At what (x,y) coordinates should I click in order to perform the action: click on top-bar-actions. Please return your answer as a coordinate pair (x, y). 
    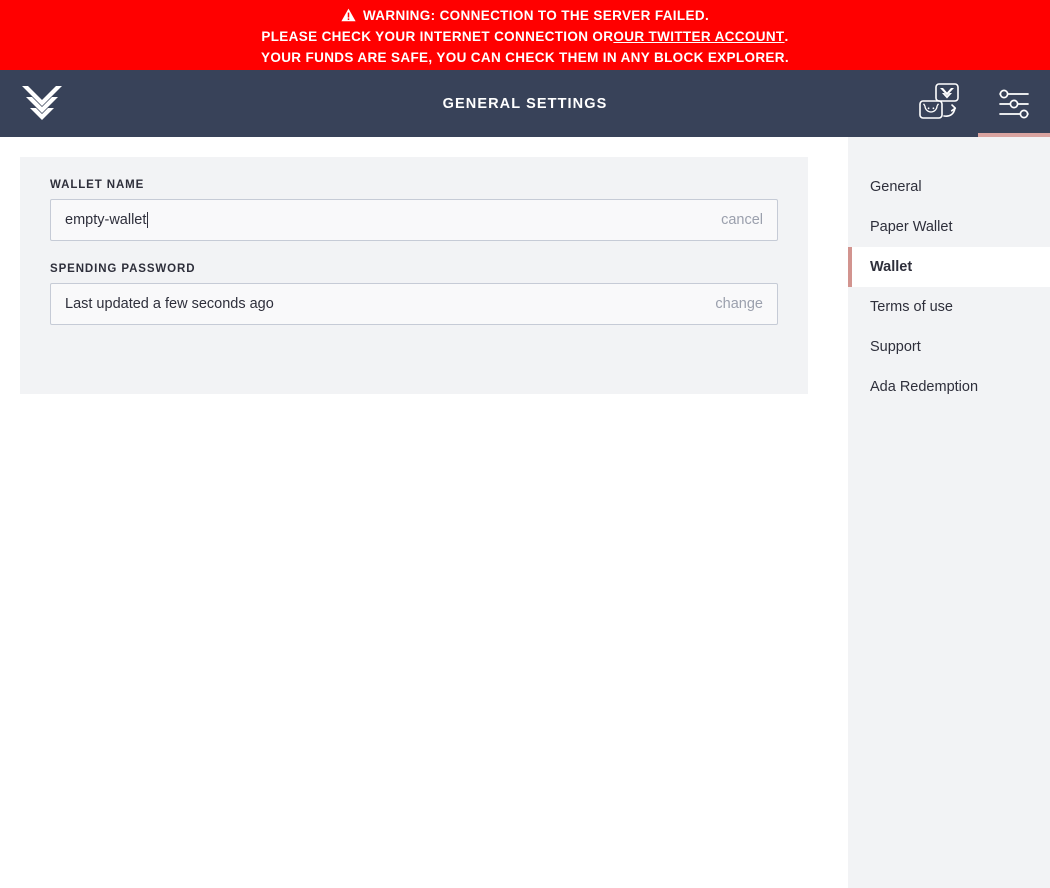
    Looking at the image, I should click on (978, 105).